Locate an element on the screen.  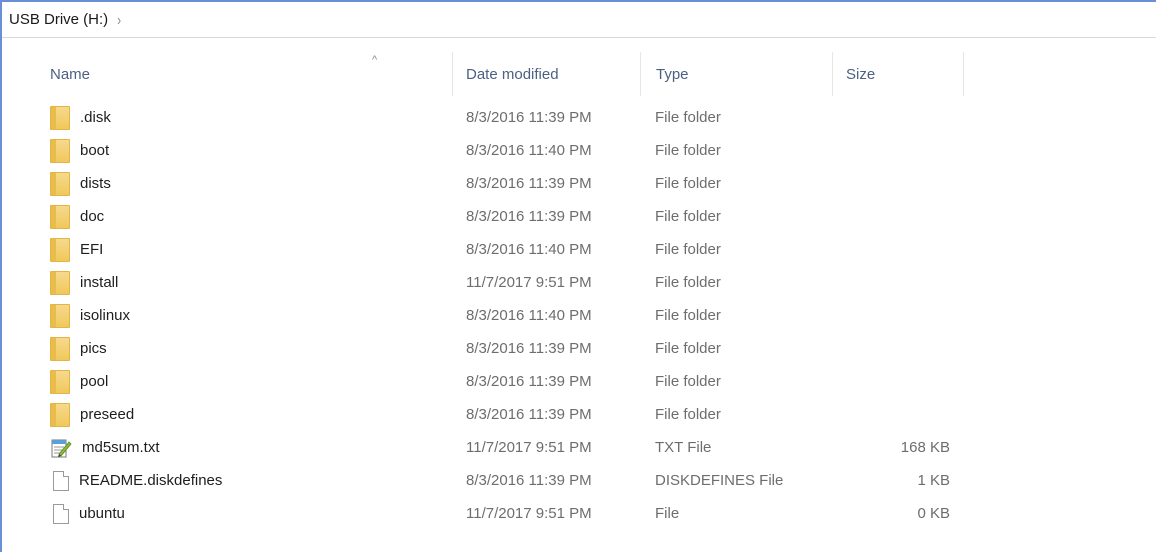
file-name: md5sum.txt is located at coordinates (121, 447).